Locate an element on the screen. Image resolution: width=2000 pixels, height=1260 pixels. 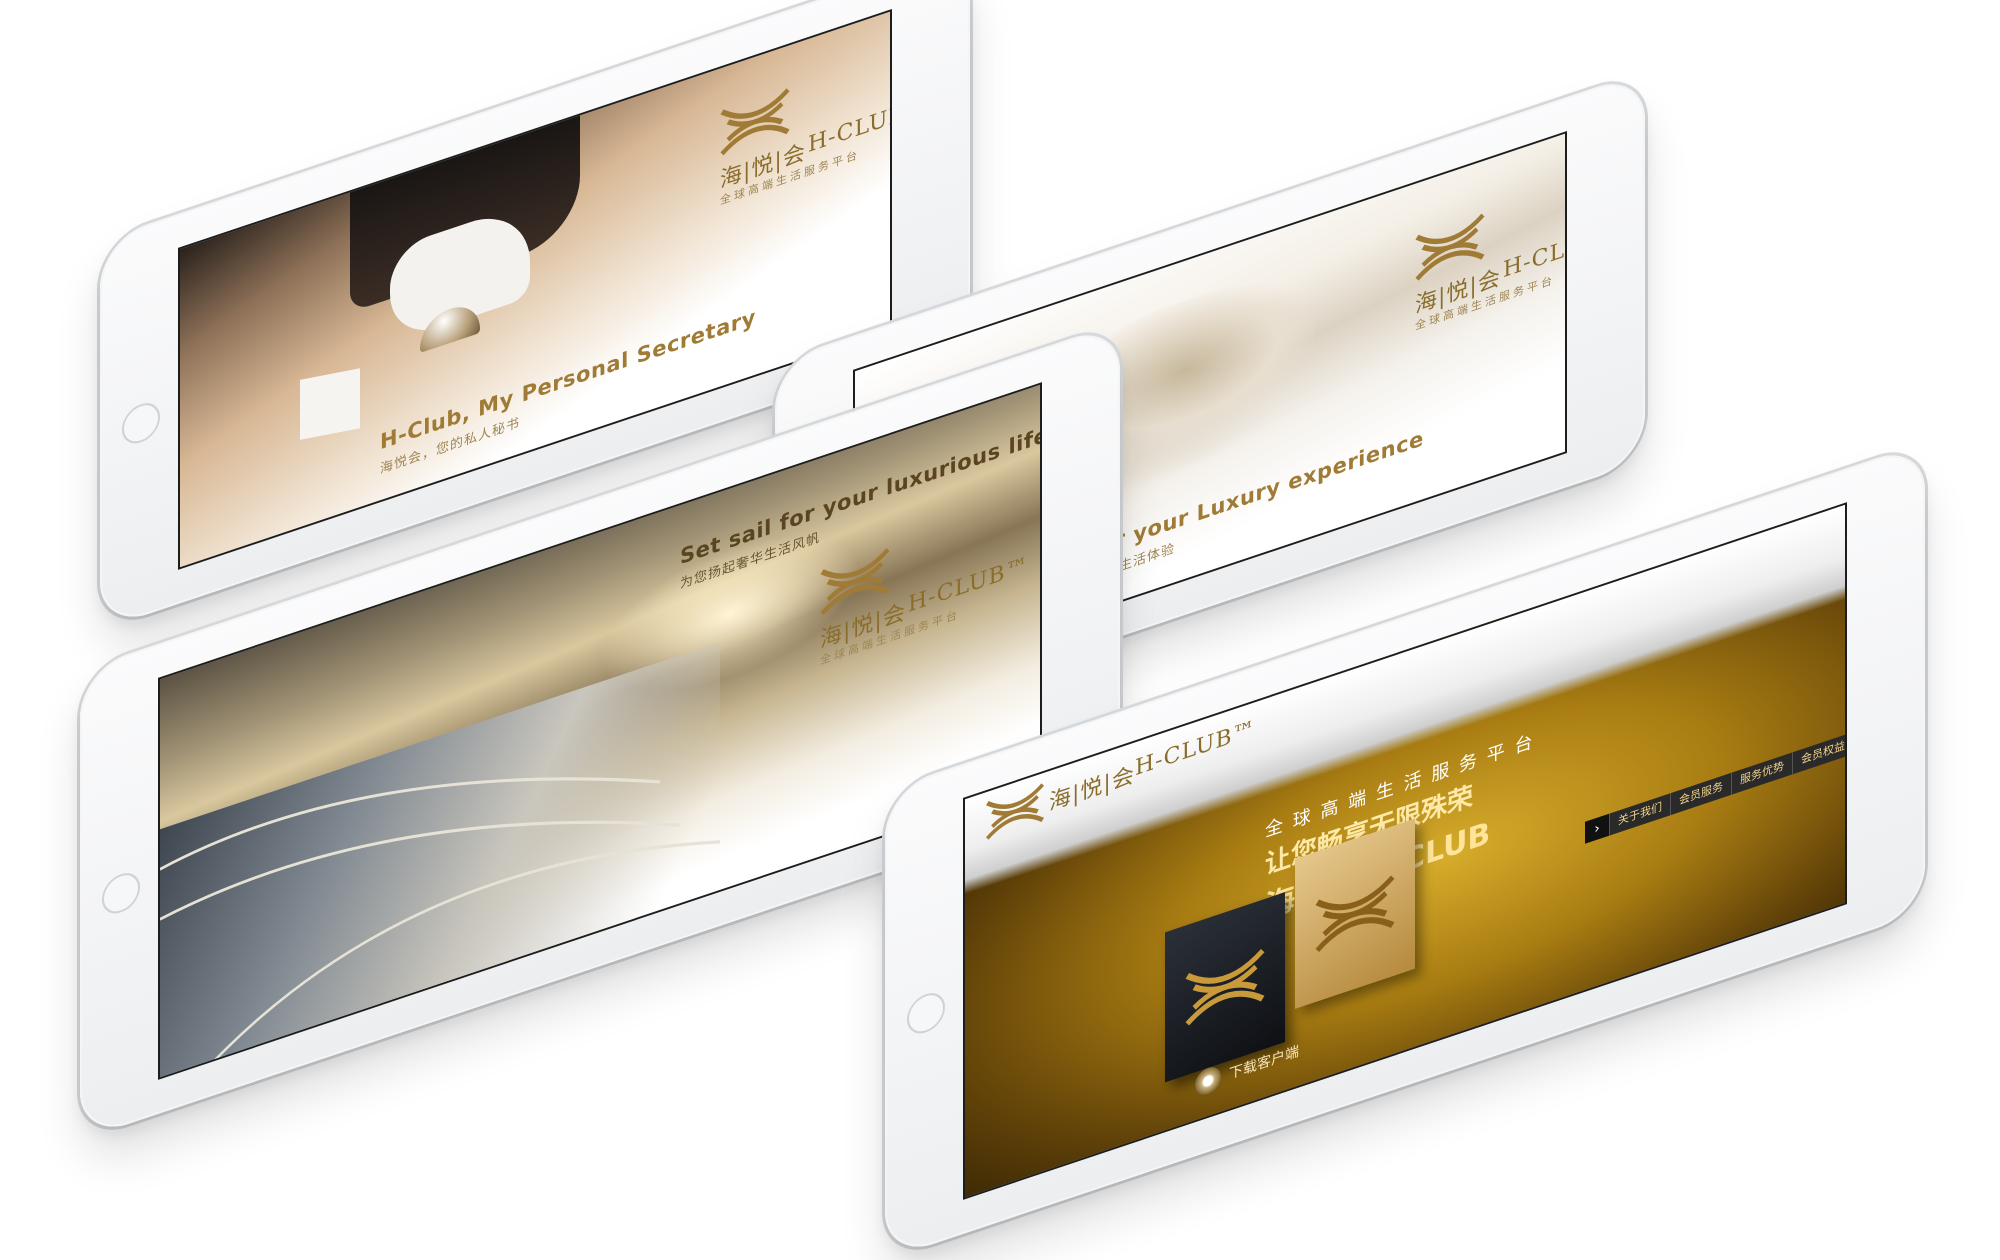
nav-item-advantage: 服务优势 is located at coordinates (1761, 773).